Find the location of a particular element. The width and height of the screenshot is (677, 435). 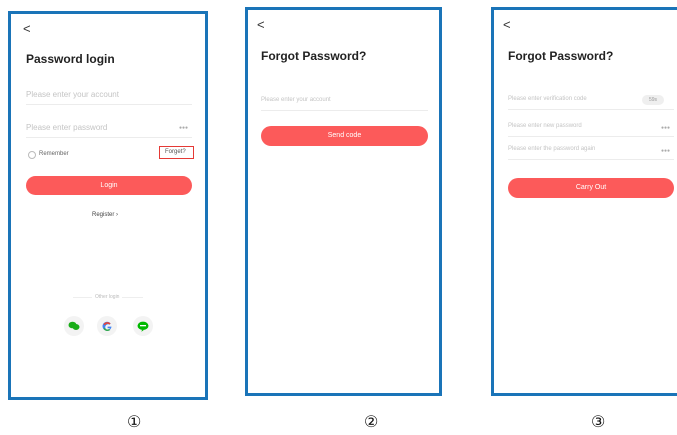

remember-label: Remember is located at coordinates (54, 154).